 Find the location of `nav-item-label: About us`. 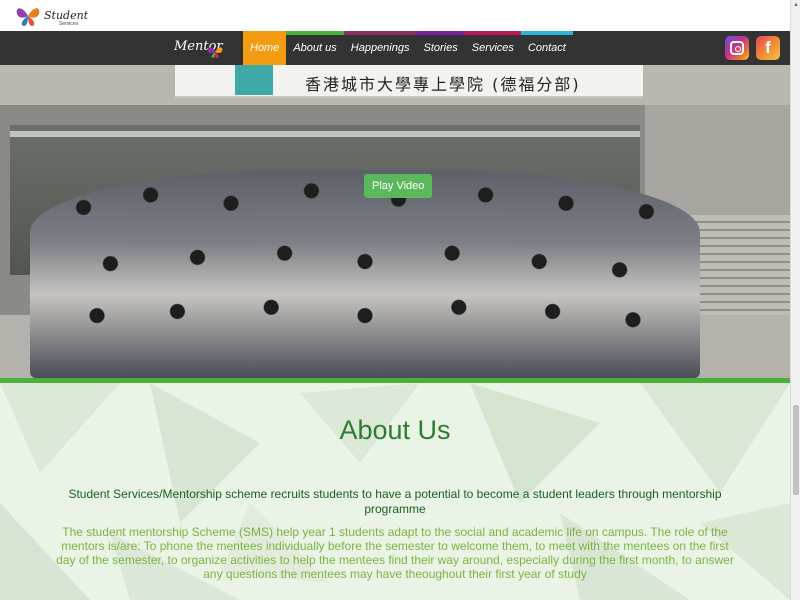

nav-item-label: About us is located at coordinates (315, 48).